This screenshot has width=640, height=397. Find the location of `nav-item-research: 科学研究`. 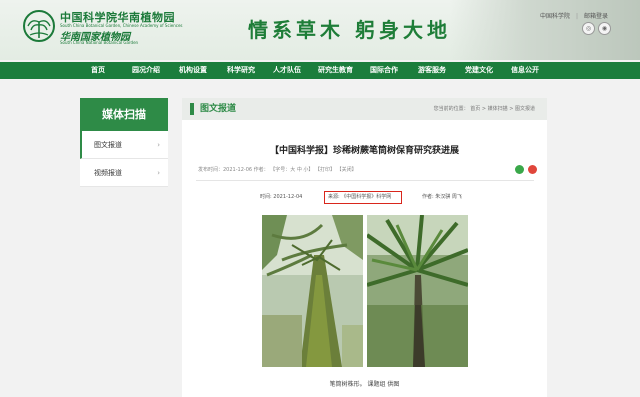

nav-item-research: 科学研究 is located at coordinates (241, 70).